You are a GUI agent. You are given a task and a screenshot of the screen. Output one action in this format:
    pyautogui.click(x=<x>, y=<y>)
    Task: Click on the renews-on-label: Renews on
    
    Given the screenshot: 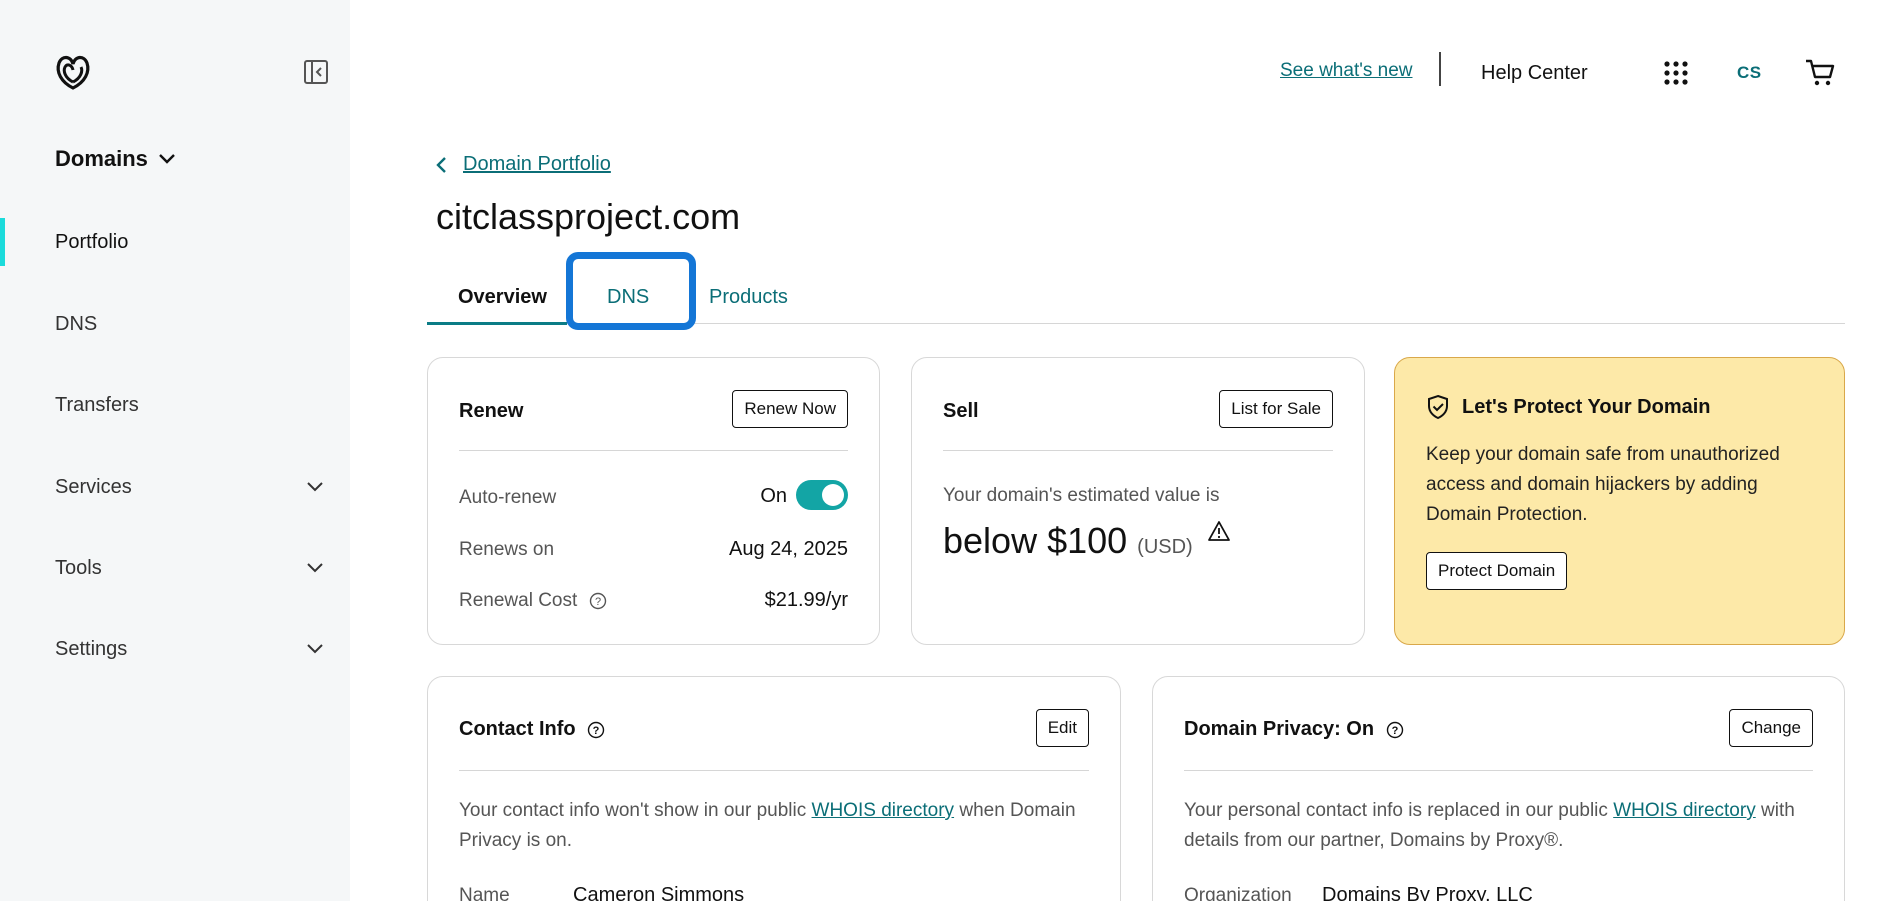 What is the action you would take?
    pyautogui.click(x=507, y=549)
    